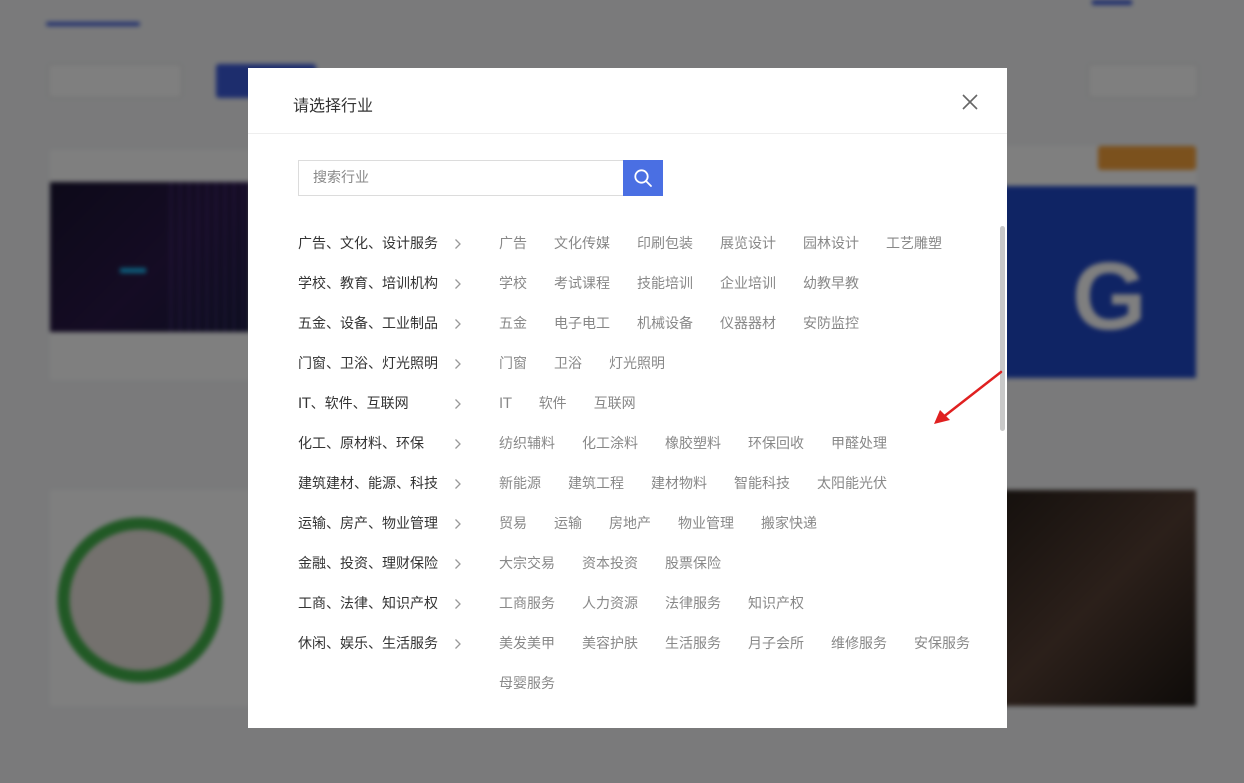 Image resolution: width=1244 pixels, height=783 pixels. Describe the element at coordinates (831, 284) in the screenshot. I see `subcategory-item: 幼教早教` at that location.